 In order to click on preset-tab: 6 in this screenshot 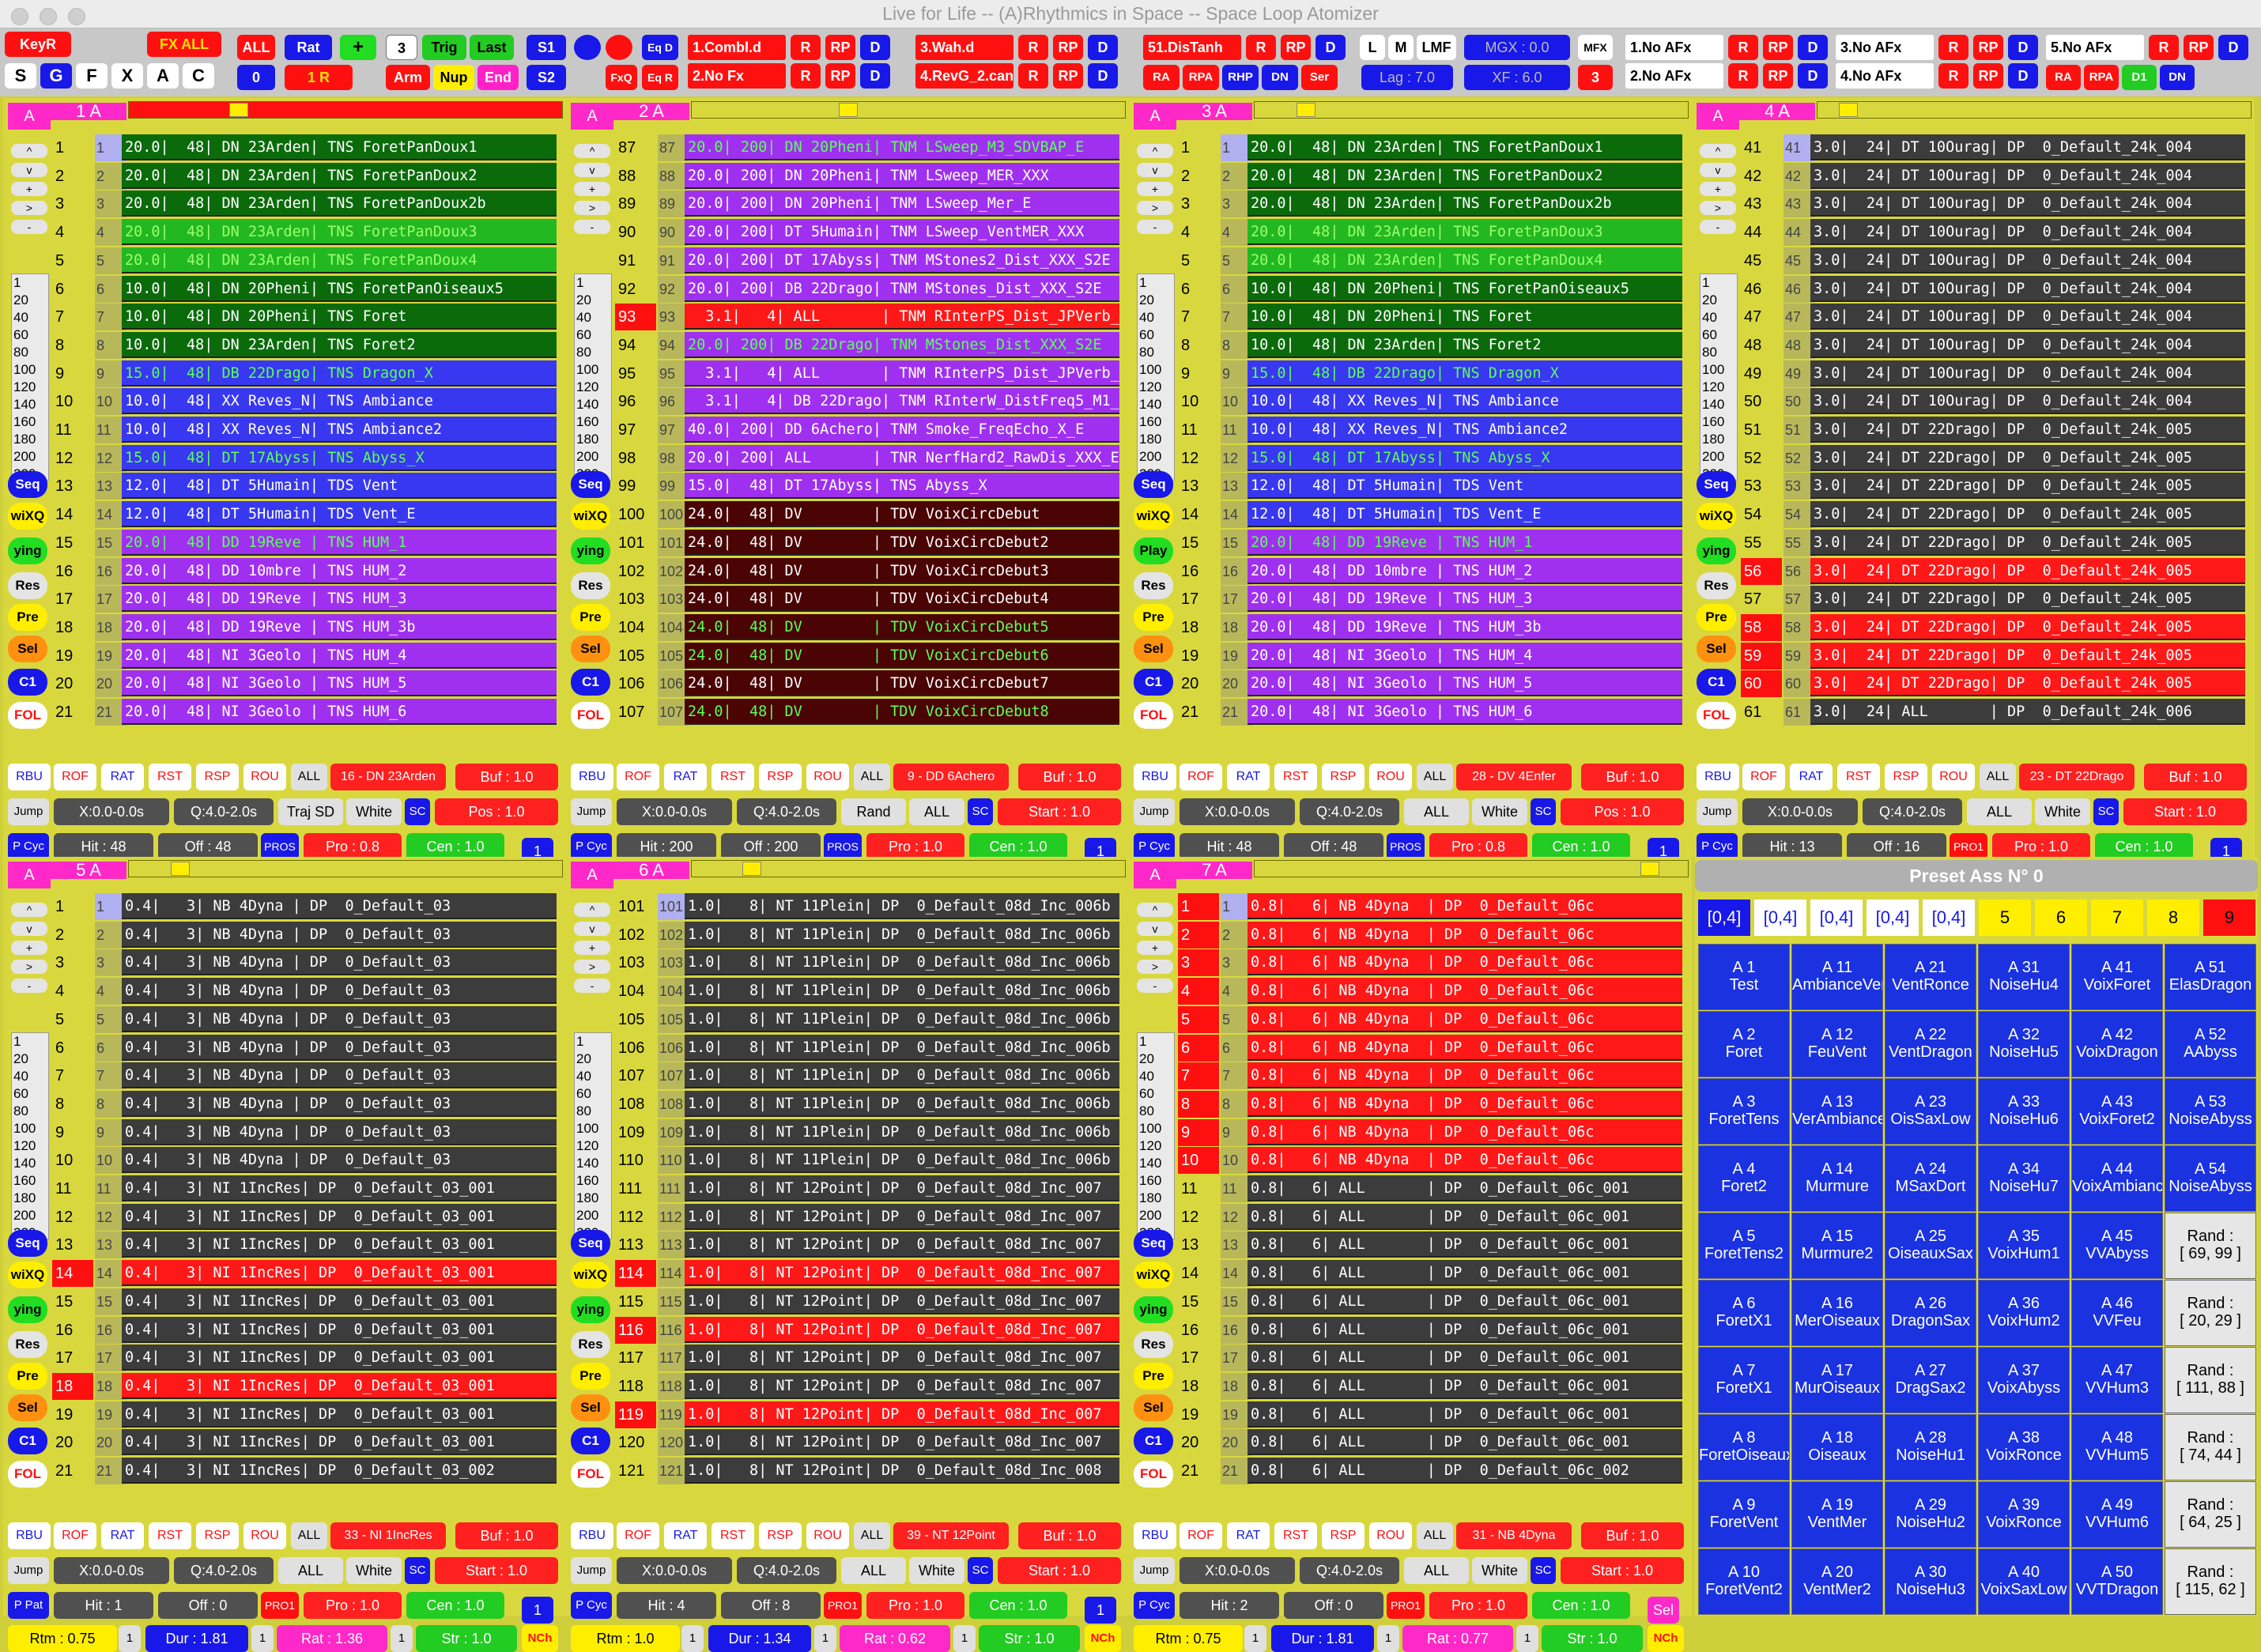, I will do `click(2061, 918)`.